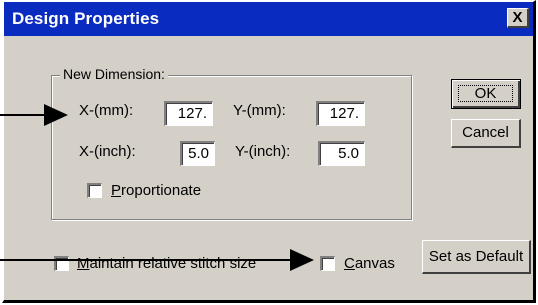 The width and height of the screenshot is (538, 305). Describe the element at coordinates (268, 19) in the screenshot. I see `title-bar: Design Properties X` at that location.